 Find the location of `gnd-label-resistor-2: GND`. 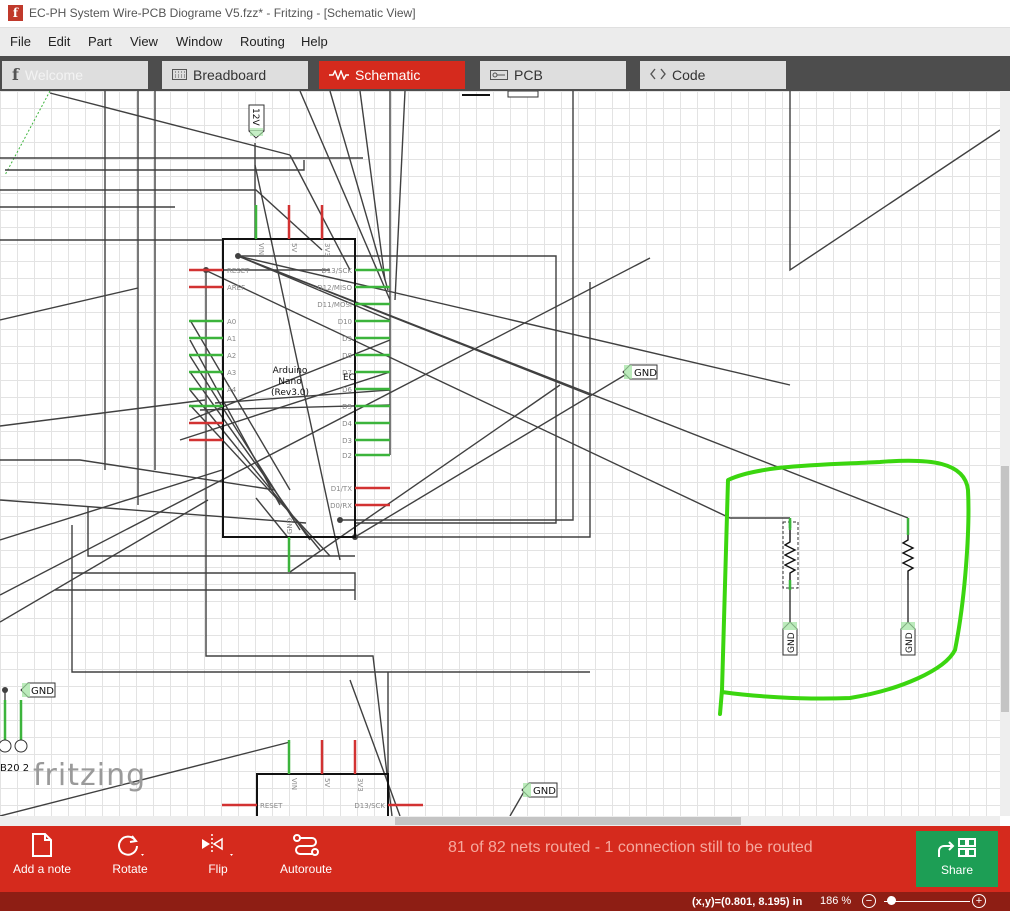

gnd-label-resistor-2: GND is located at coordinates (908, 638).